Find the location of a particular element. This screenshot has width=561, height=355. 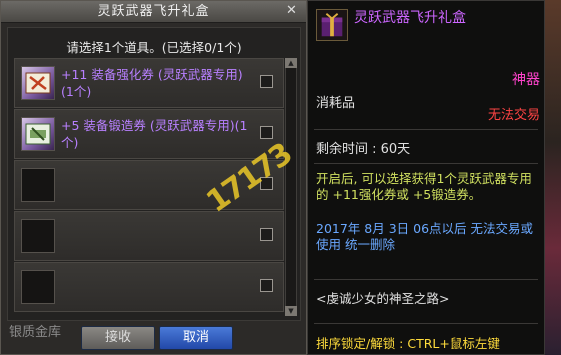

dialog-title-bar: 灵跃武器飞升礼盒 ✕ is located at coordinates (153, 12).